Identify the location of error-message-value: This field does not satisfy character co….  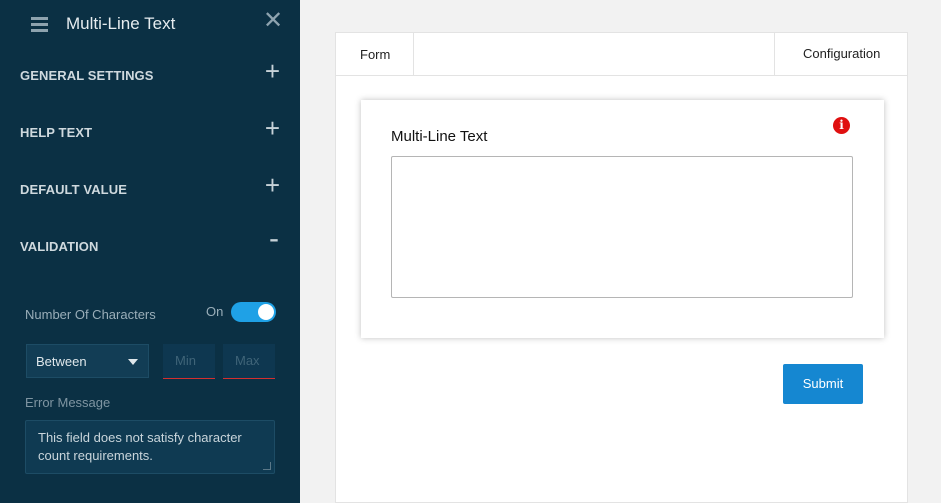
(140, 446).